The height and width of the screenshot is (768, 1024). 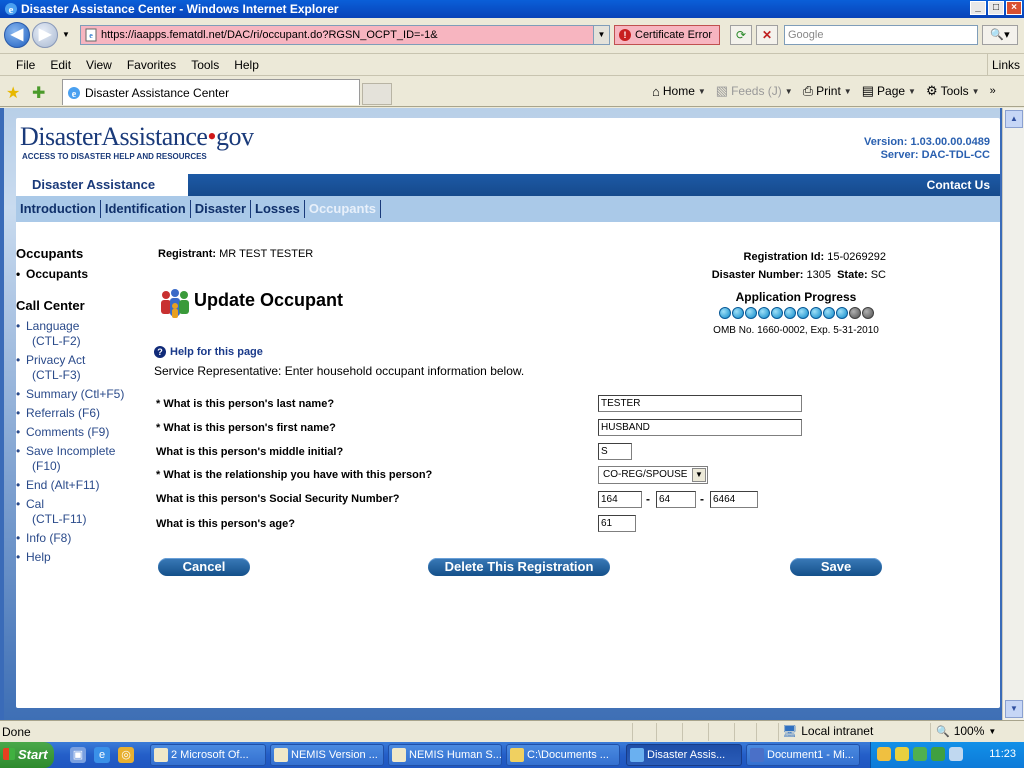 What do you see at coordinates (1000, 35) in the screenshot?
I see `search-button: 🔍▾` at bounding box center [1000, 35].